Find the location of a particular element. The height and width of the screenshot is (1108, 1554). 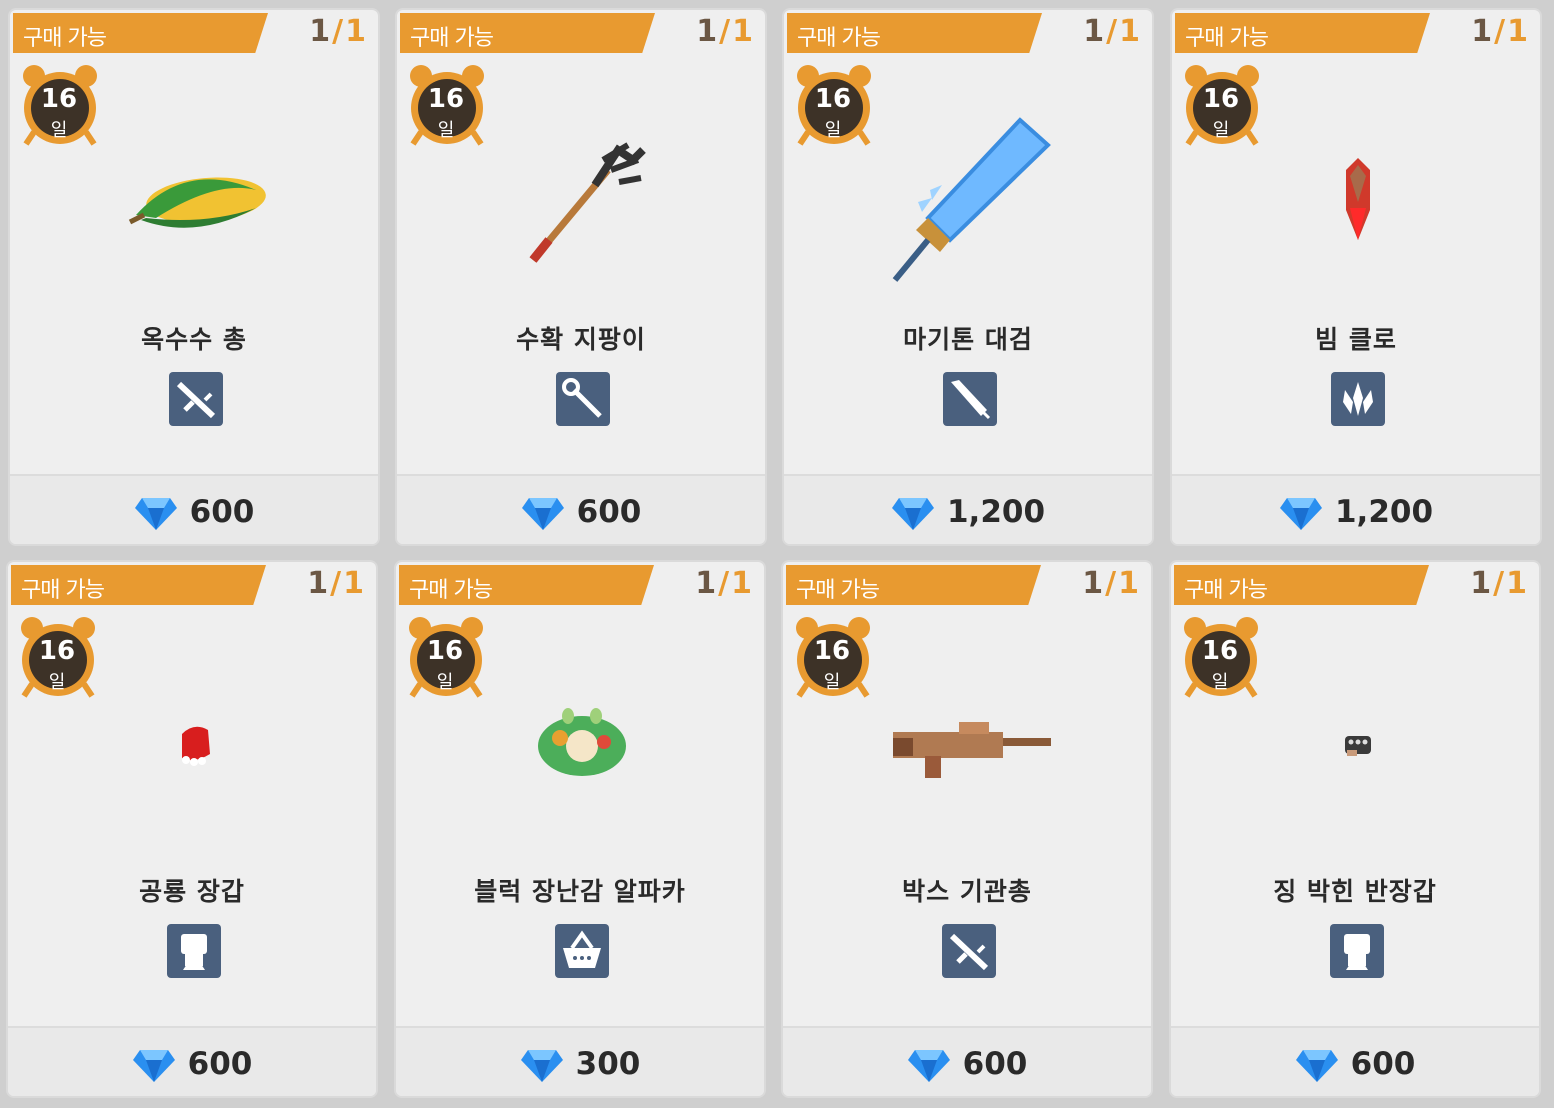

shop-card: 구매 가능 1/1 16 일 수확 지팡이 600 is located at coordinates (581, 277).